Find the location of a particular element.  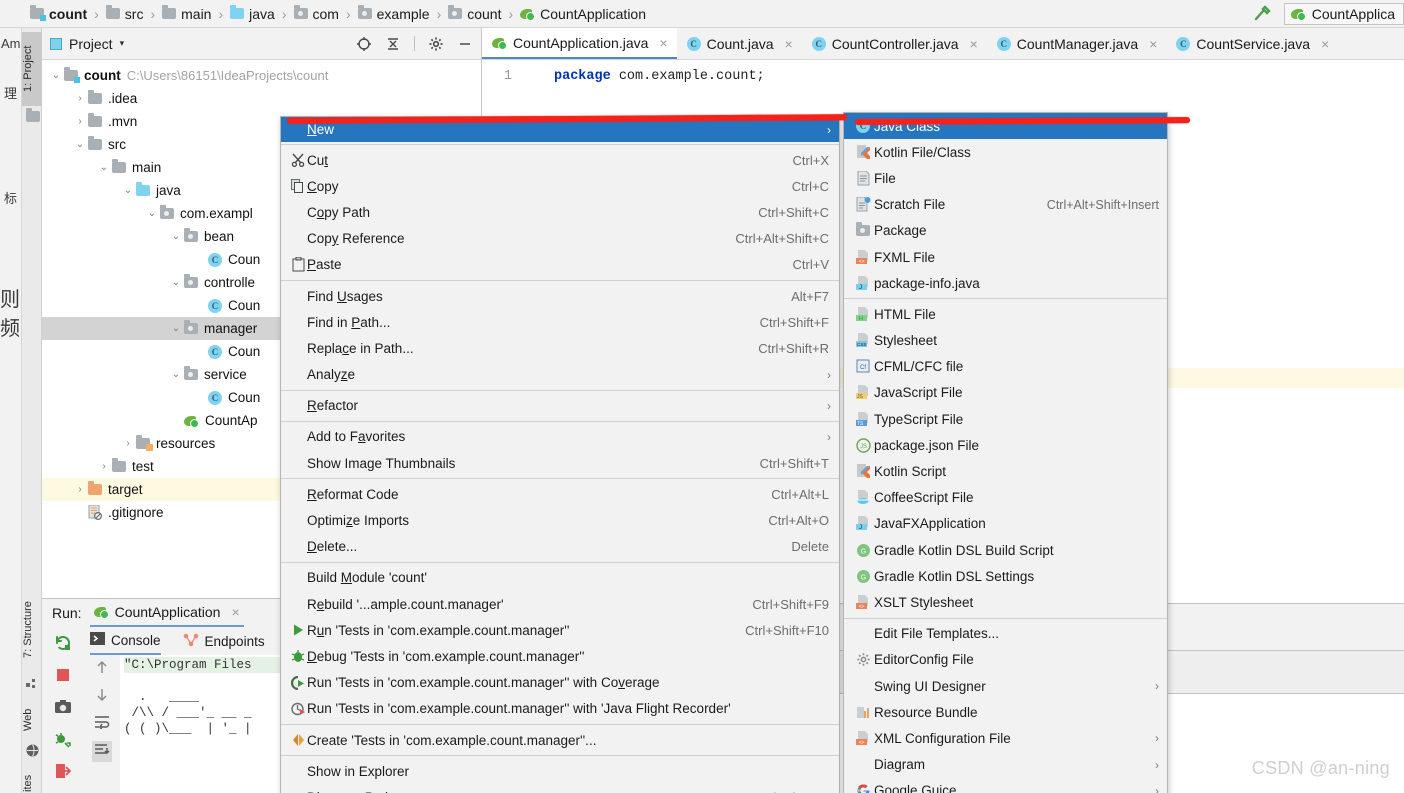

project-panel-title: Project ▾ is located at coordinates (87, 44).